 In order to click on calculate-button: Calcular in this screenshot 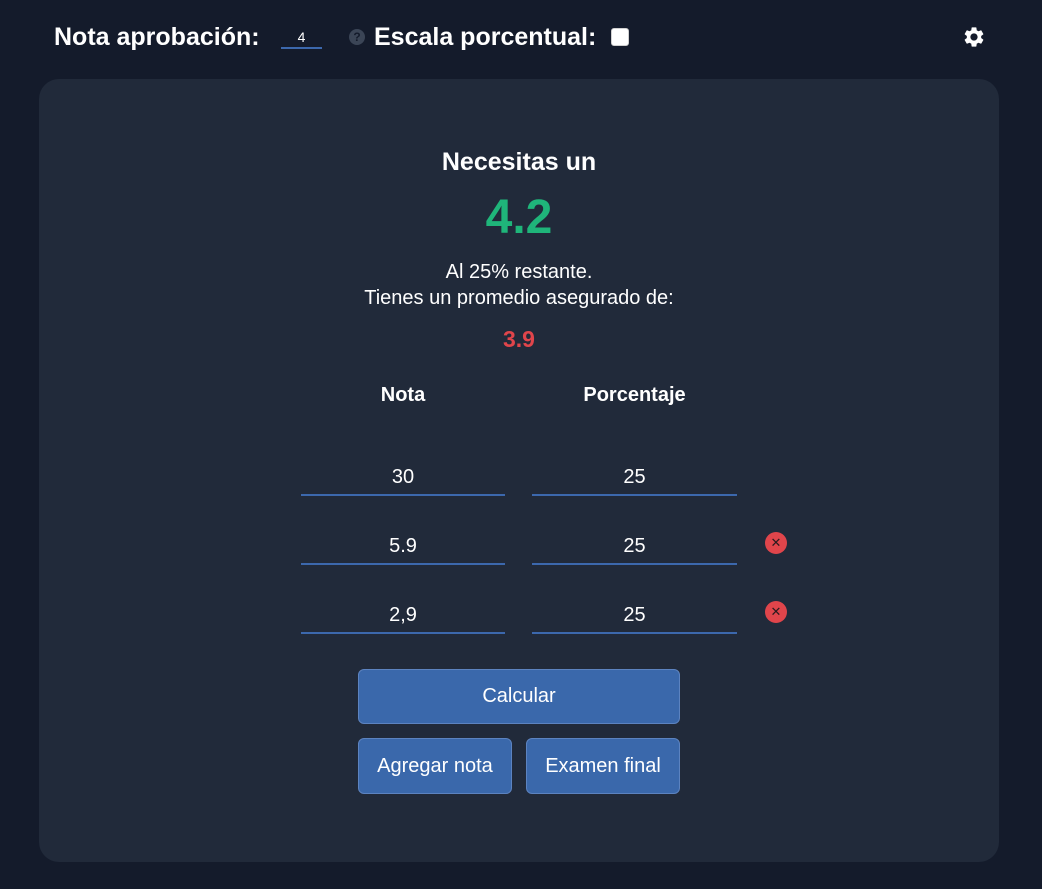, I will do `click(519, 696)`.